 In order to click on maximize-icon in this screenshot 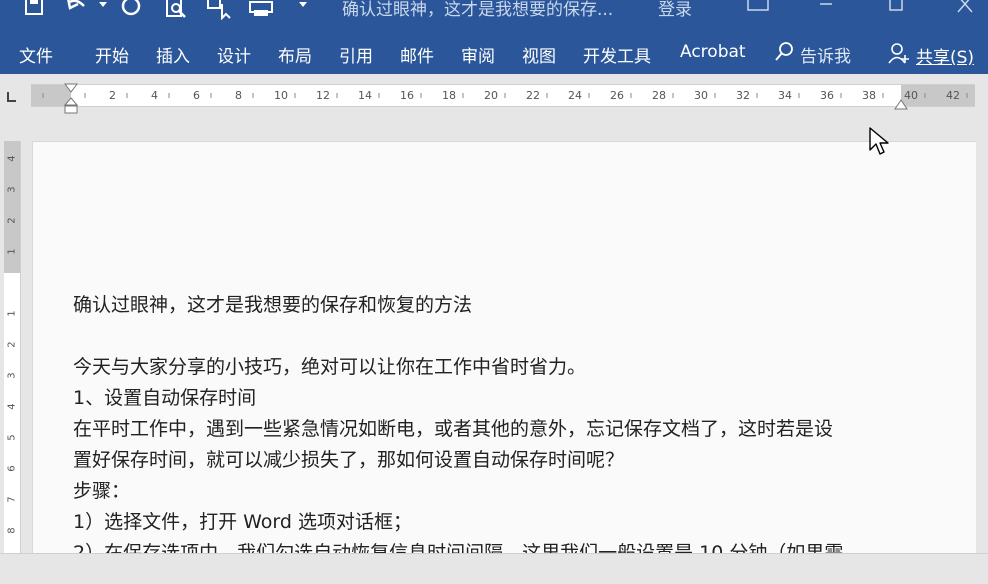, I will do `click(896, 10)`.